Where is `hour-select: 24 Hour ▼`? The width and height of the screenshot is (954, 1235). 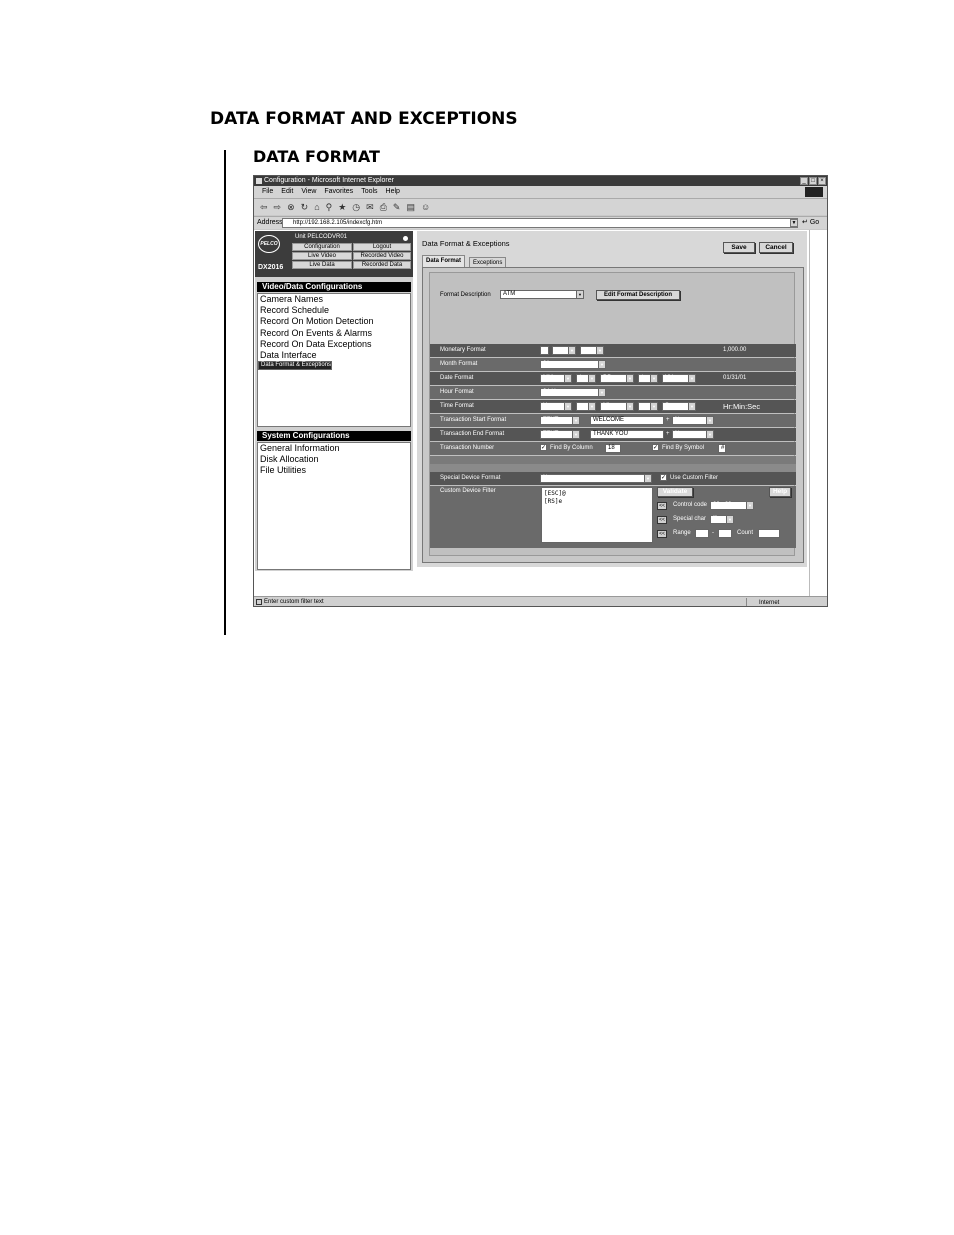 hour-select: 24 Hour ▼ is located at coordinates (573, 392).